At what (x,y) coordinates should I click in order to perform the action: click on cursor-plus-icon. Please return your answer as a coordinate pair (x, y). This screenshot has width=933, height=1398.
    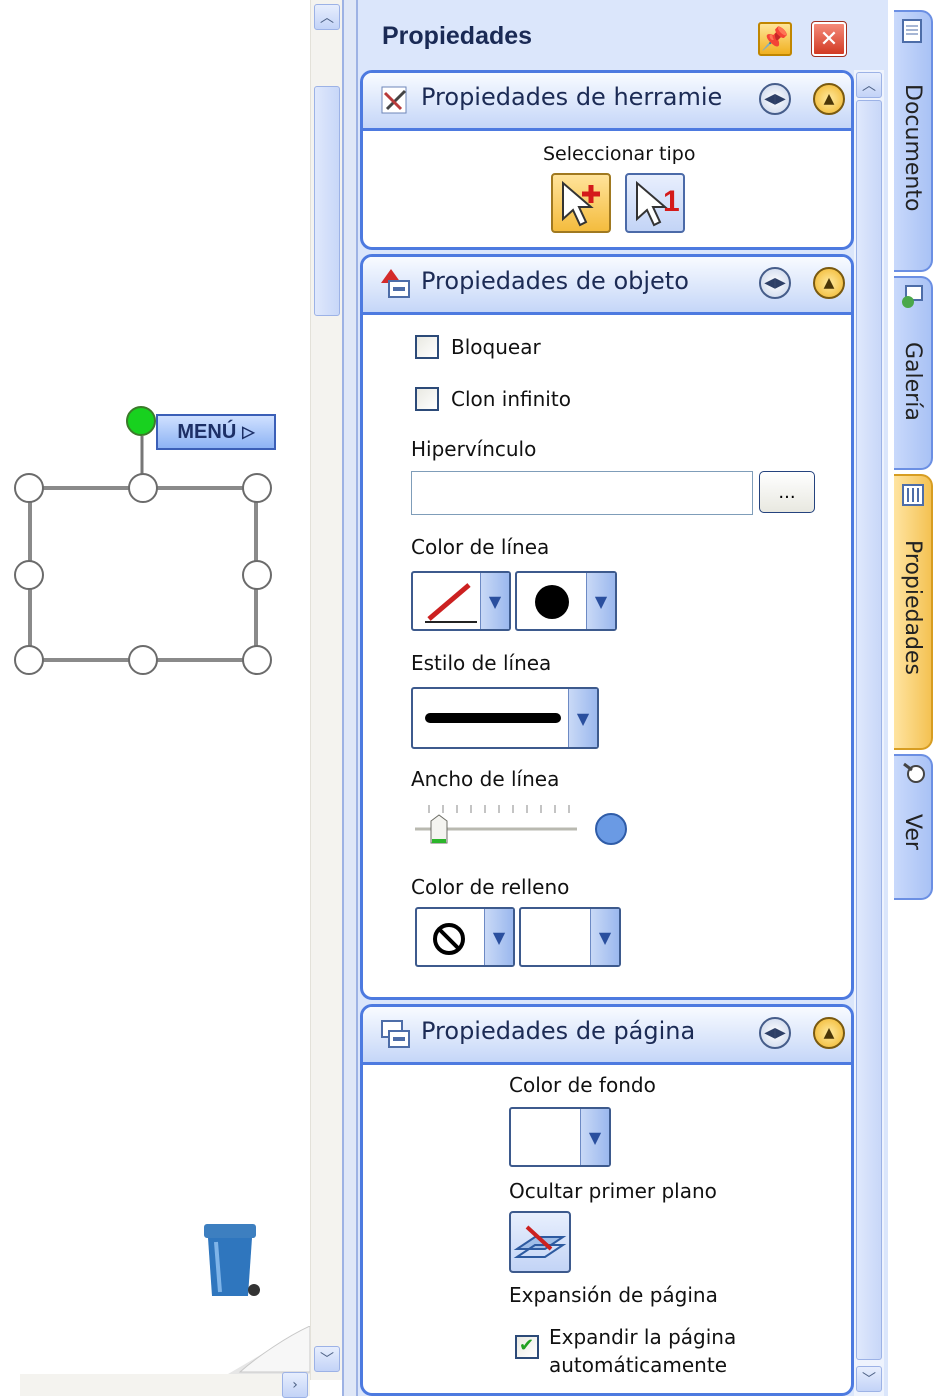
    Looking at the image, I should click on (581, 203).